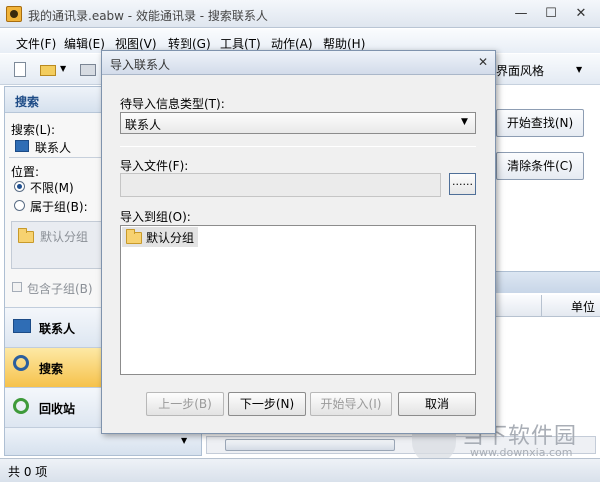  What do you see at coordinates (172, 104) in the screenshot?
I see `import-type-label: 待导入信息类型(T):` at bounding box center [172, 104].